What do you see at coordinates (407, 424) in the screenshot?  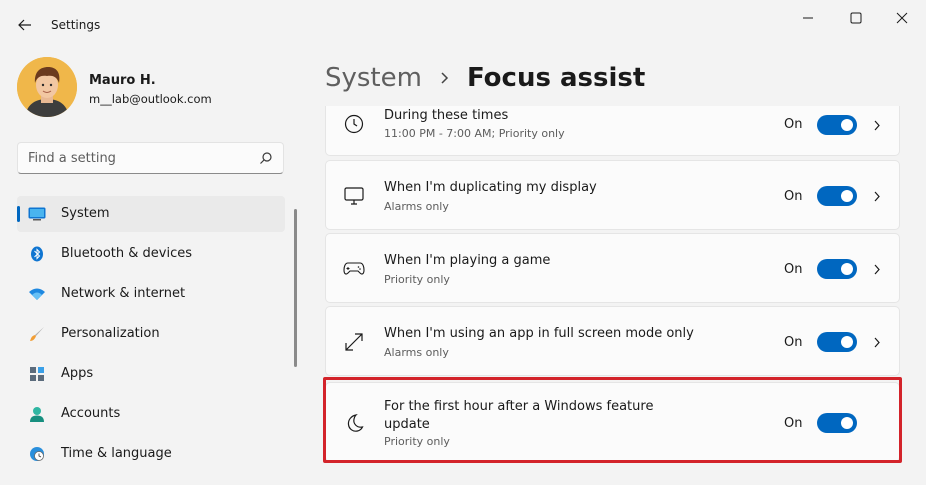 I see `rule-title-line2: update` at bounding box center [407, 424].